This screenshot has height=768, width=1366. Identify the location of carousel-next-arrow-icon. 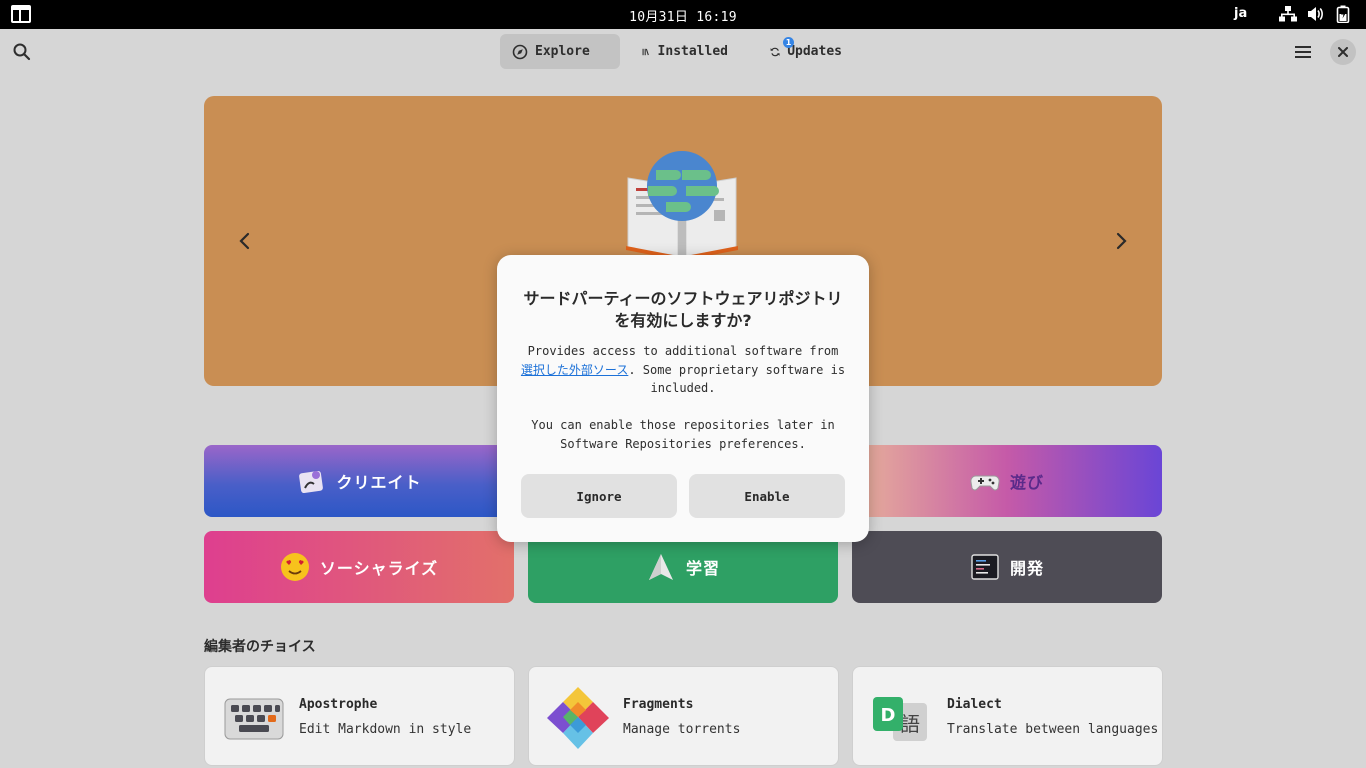
(1121, 241).